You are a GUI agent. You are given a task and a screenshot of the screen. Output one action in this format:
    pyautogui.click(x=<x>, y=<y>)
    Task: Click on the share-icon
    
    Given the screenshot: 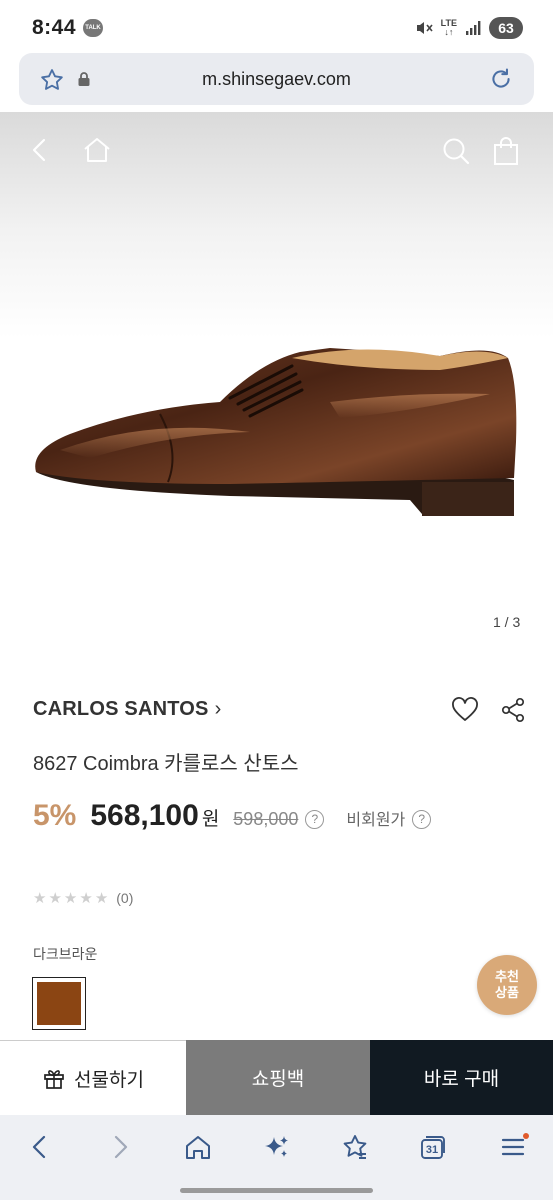 What is the action you would take?
    pyautogui.click(x=513, y=710)
    